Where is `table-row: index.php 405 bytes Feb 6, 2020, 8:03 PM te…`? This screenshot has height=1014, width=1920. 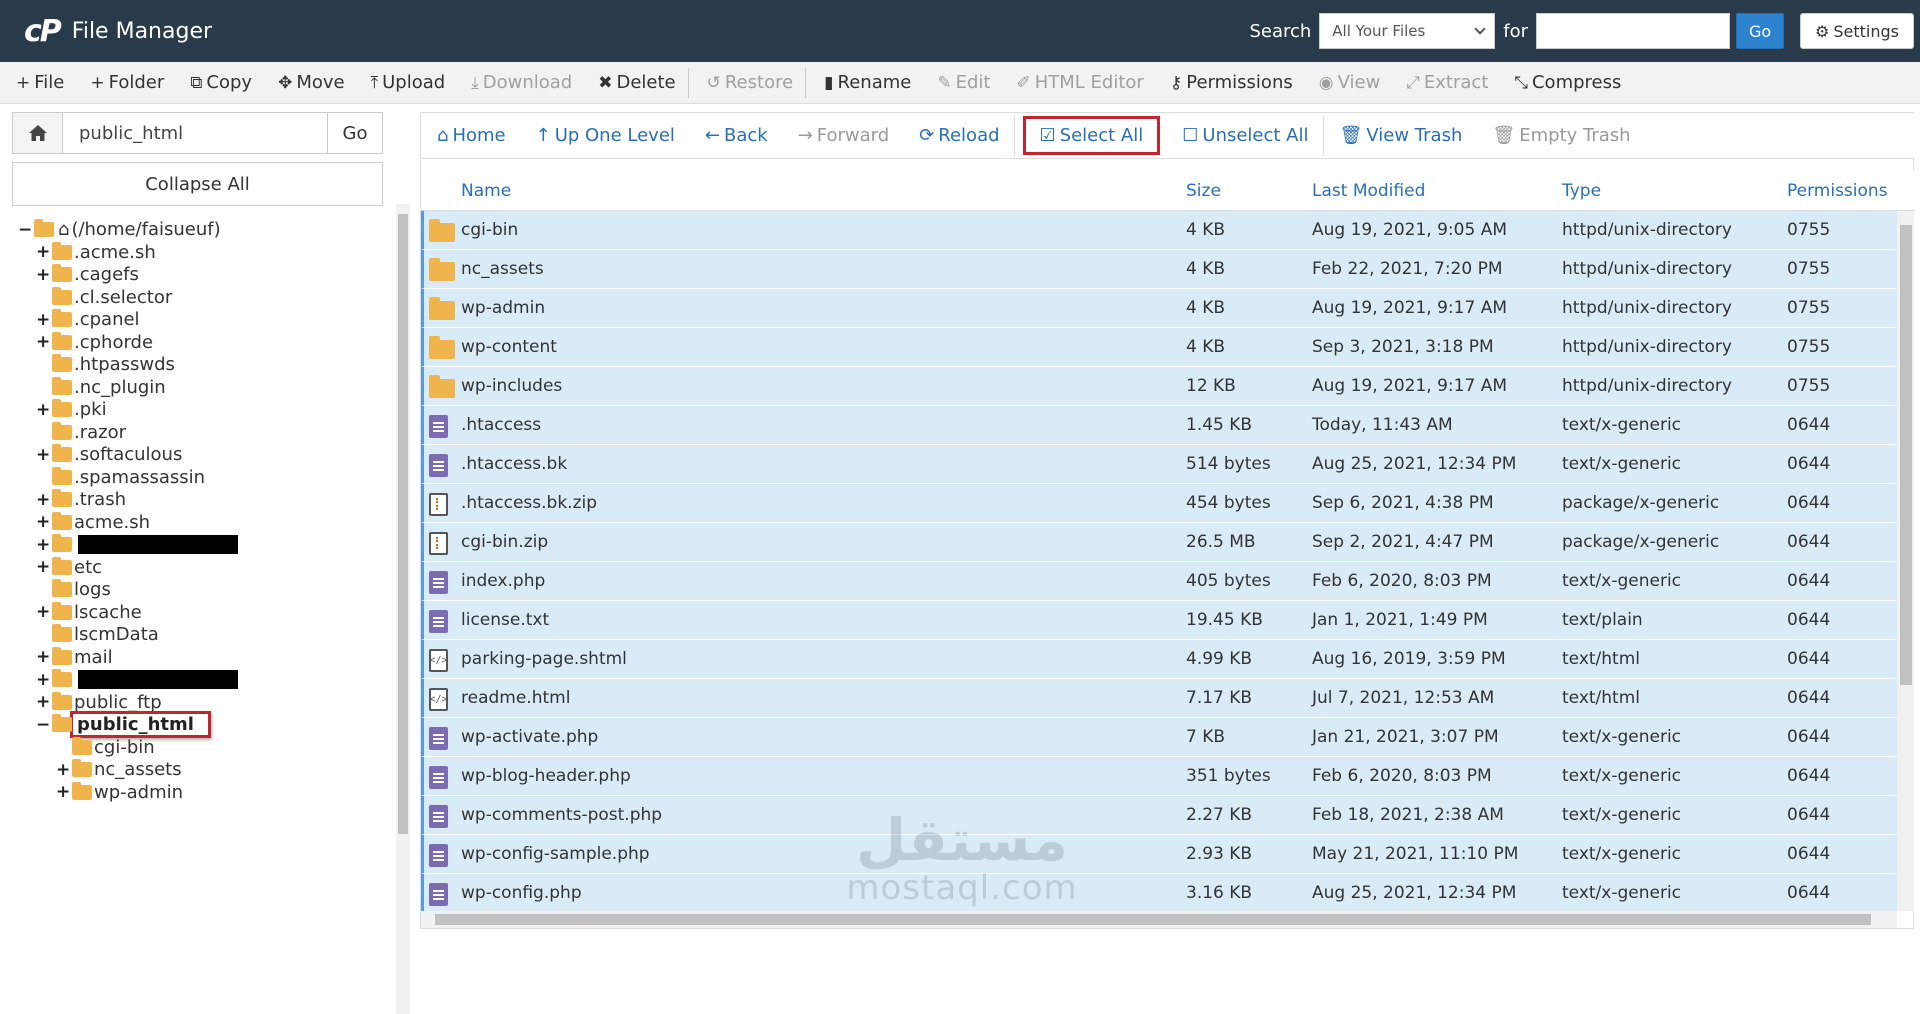 table-row: index.php 405 bytes Feb 6, 2020, 8:03 PM te… is located at coordinates (1159, 581).